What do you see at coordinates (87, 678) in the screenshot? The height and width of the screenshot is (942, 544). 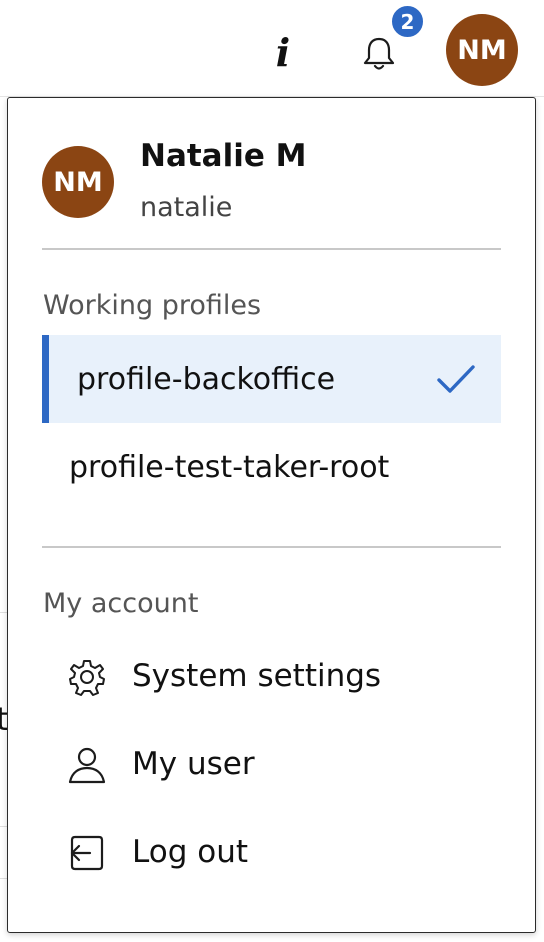 I see `gear-icon` at bounding box center [87, 678].